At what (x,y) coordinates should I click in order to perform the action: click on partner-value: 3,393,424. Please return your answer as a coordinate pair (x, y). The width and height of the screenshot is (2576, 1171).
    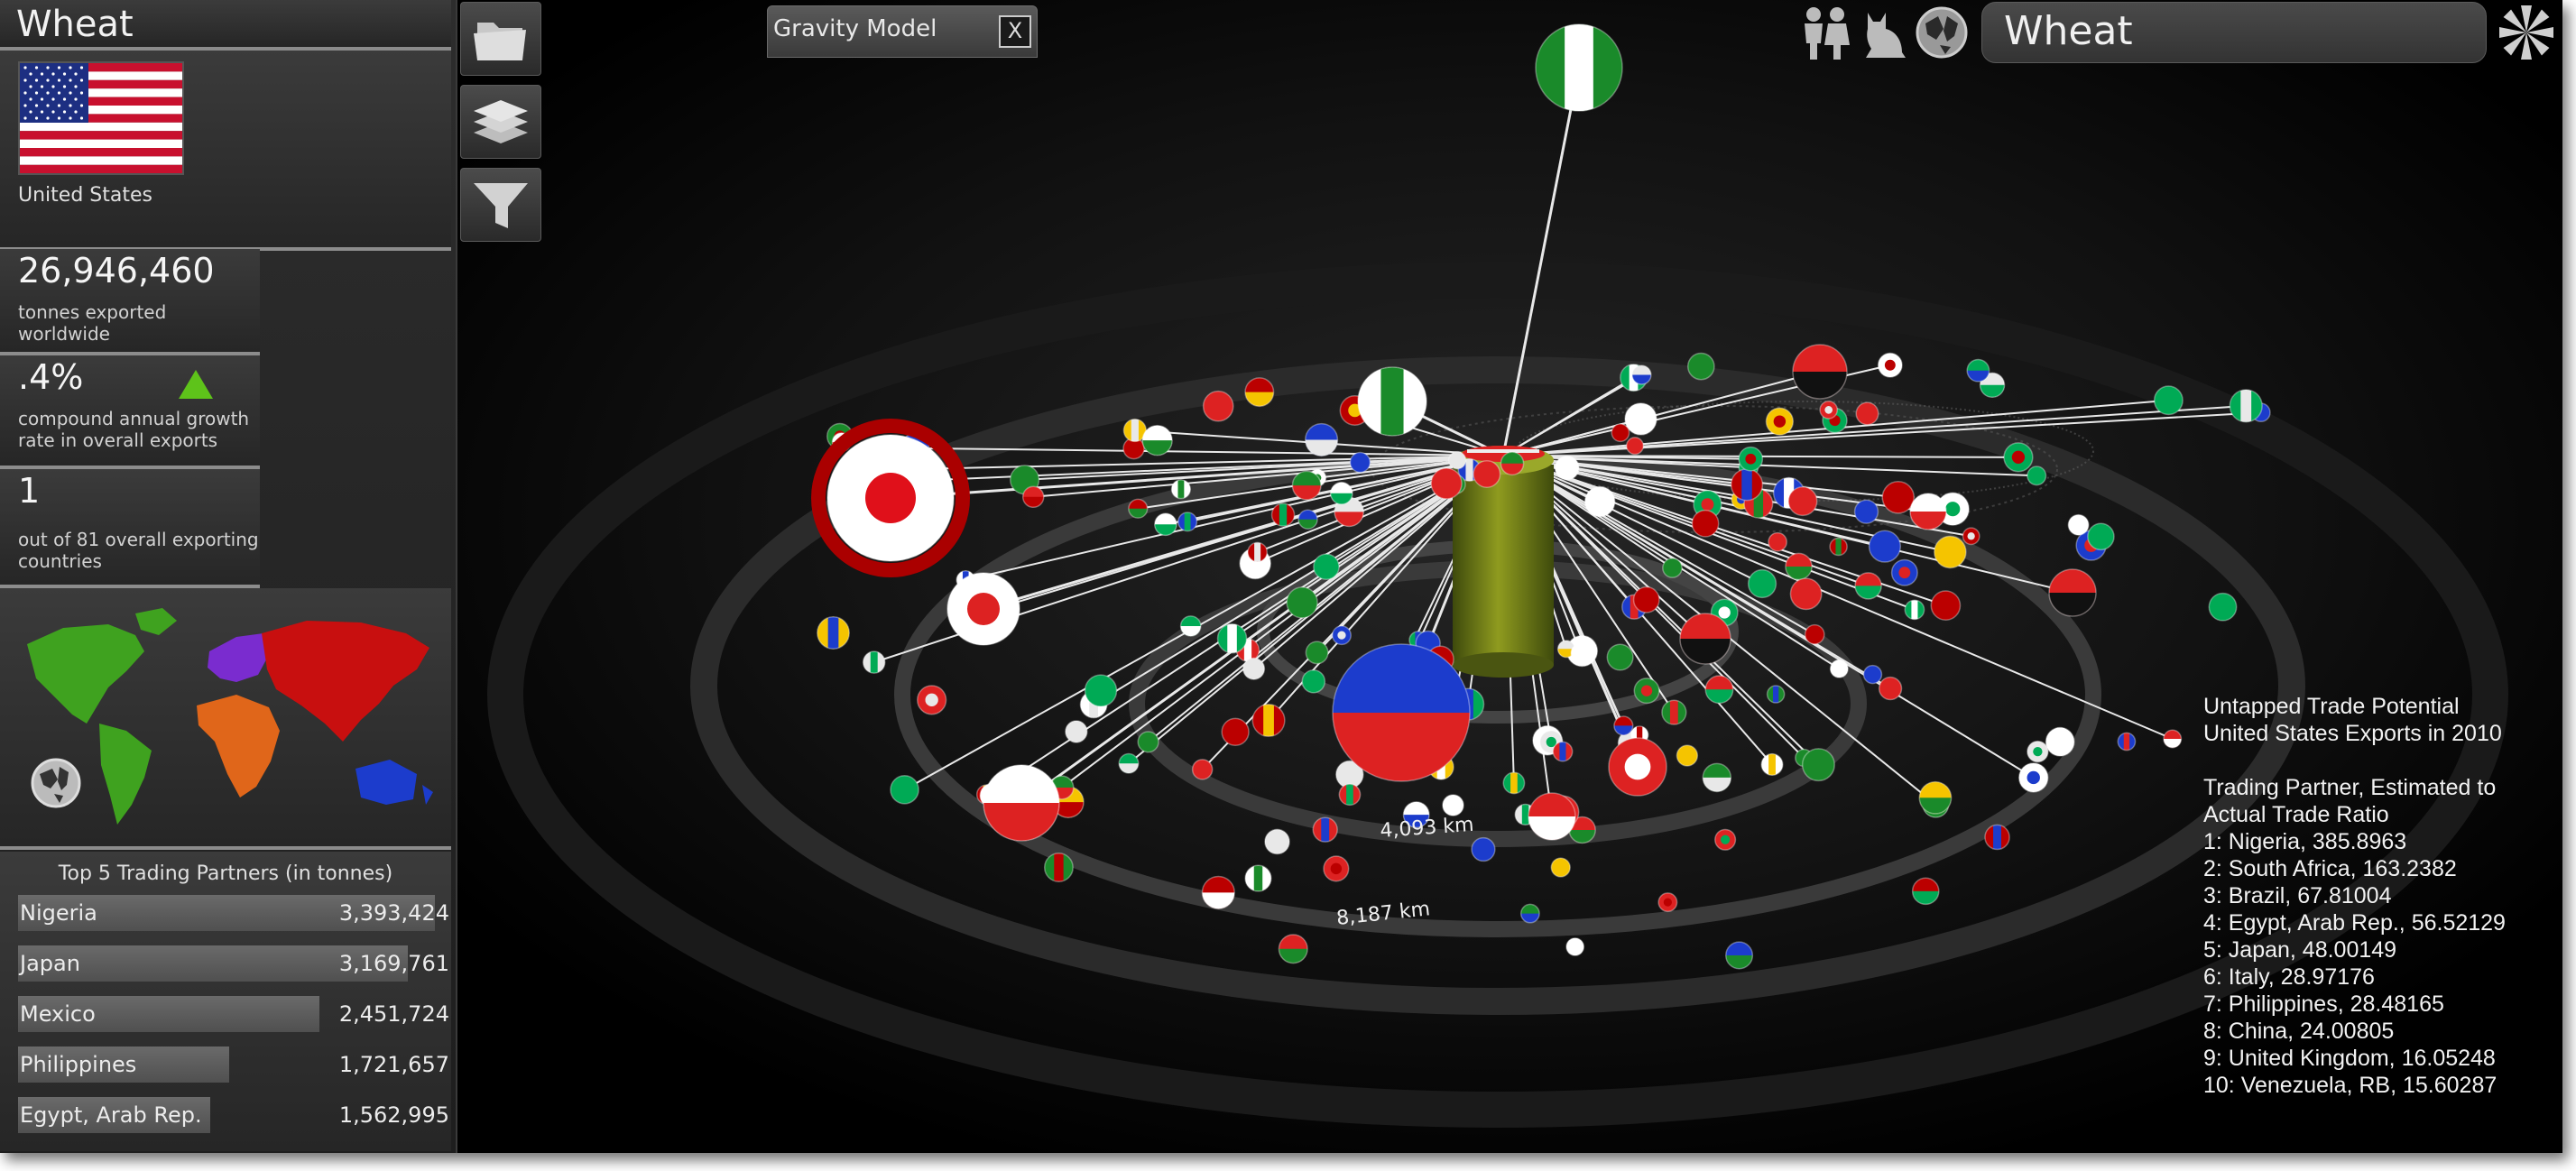
    Looking at the image, I should click on (393, 913).